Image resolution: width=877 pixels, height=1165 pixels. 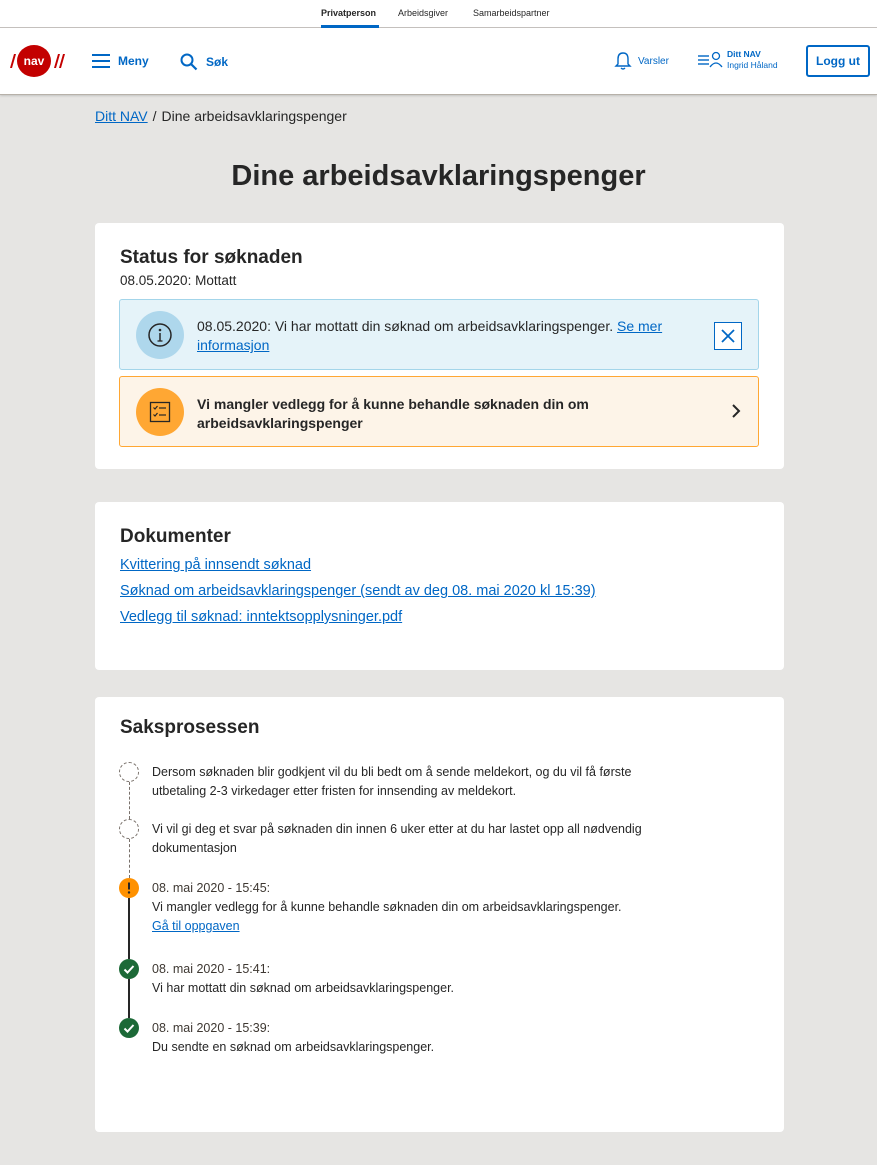 I want to click on bell-icon, so click(x=623, y=61).